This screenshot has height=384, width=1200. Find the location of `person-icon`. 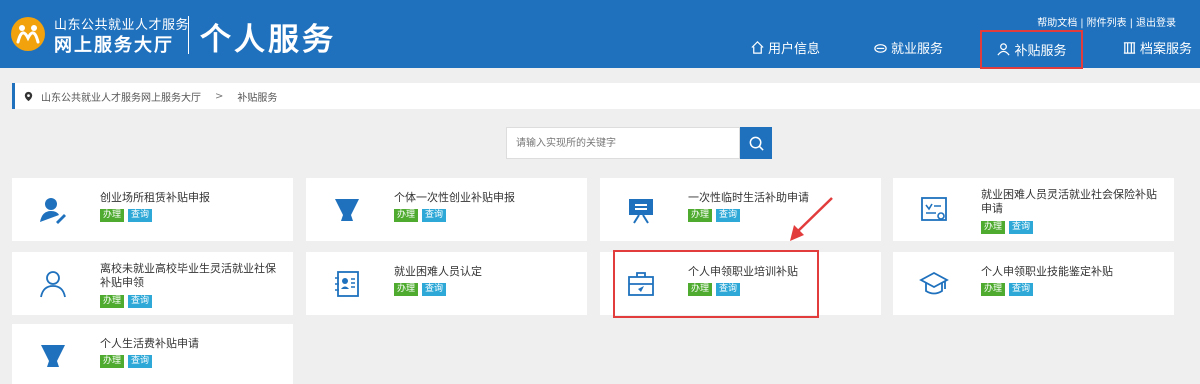

person-icon is located at coordinates (53, 284).